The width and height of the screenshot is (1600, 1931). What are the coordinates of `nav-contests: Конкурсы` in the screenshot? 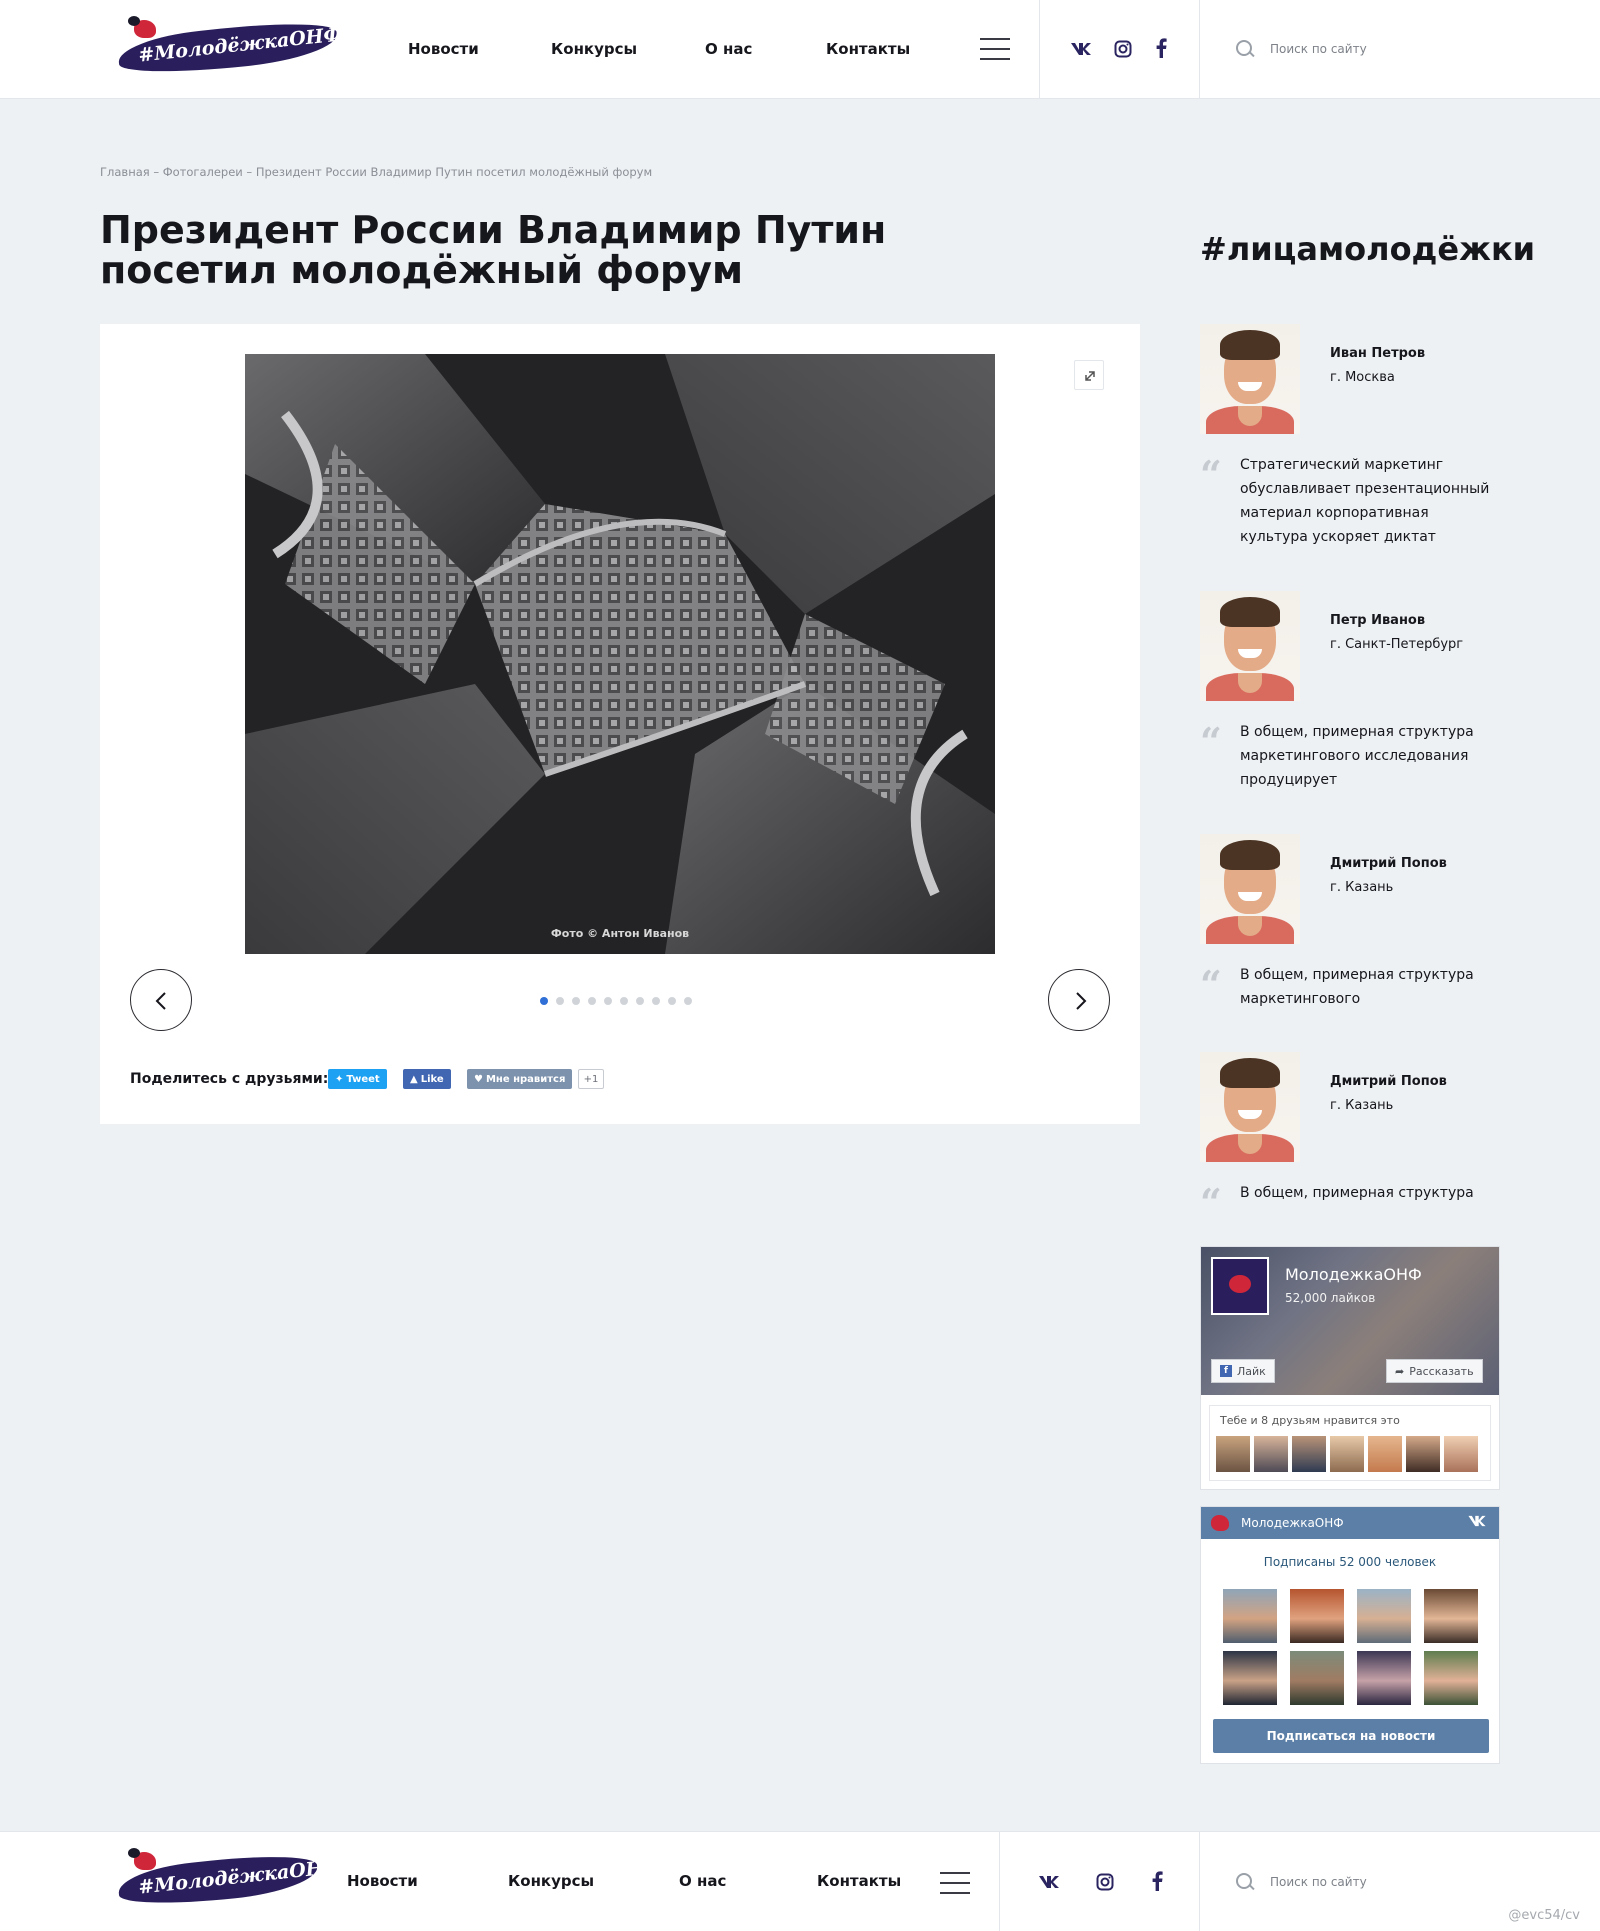 It's located at (594, 49).